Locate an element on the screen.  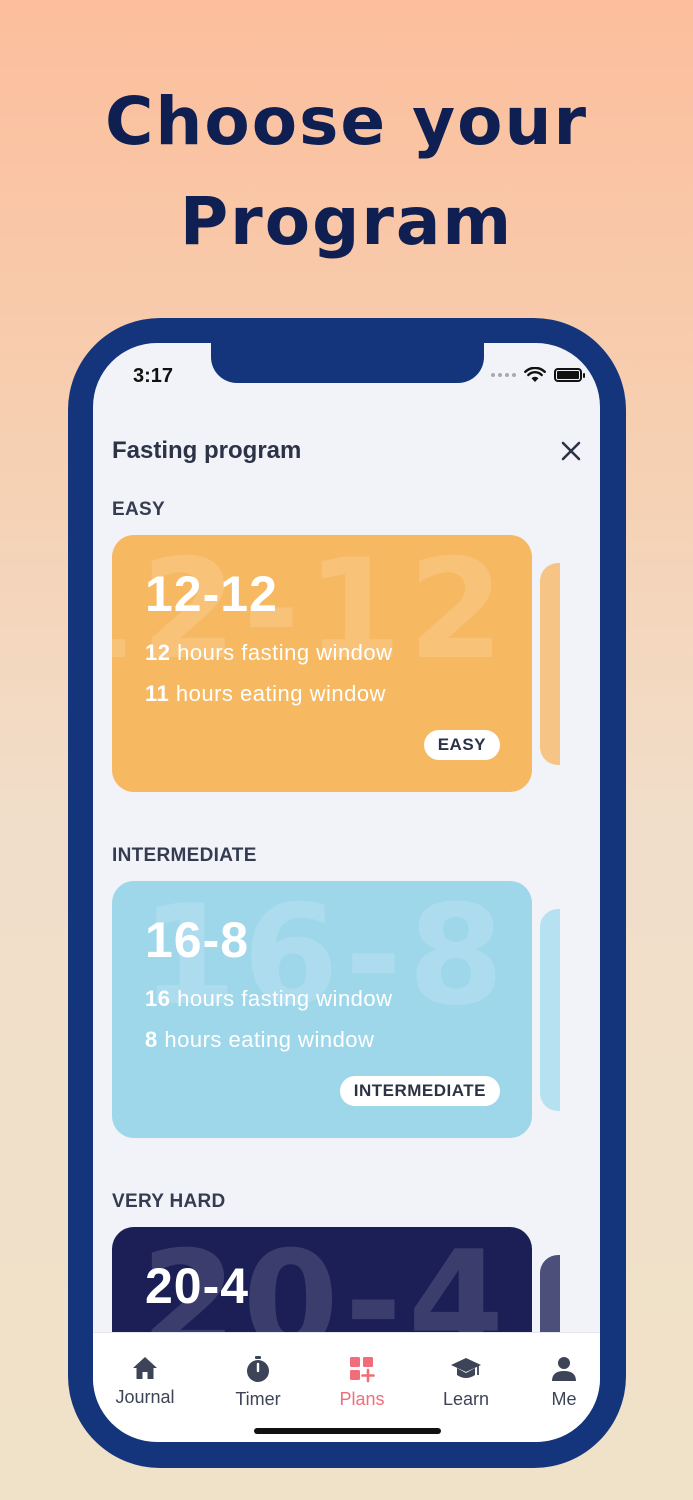
status-icons is located at coordinates (538, 375).